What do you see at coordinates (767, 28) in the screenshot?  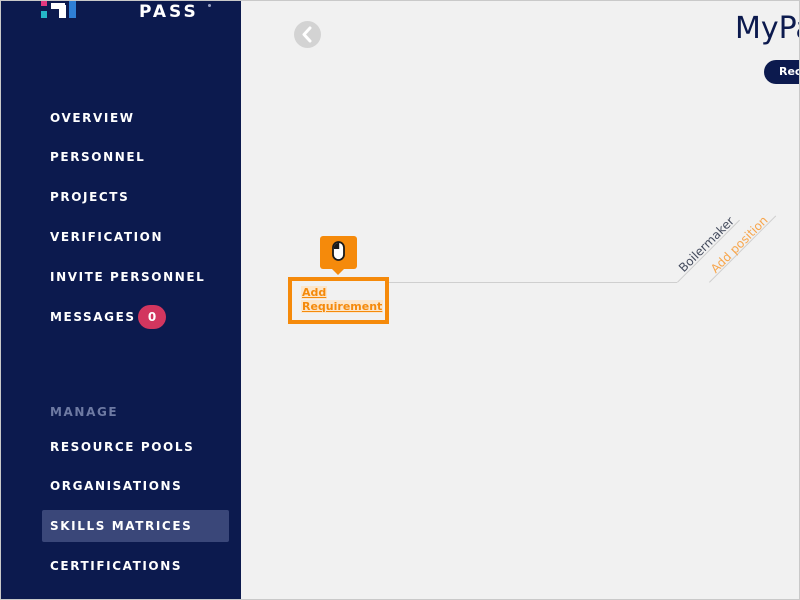 I see `page-title: MyPa` at bounding box center [767, 28].